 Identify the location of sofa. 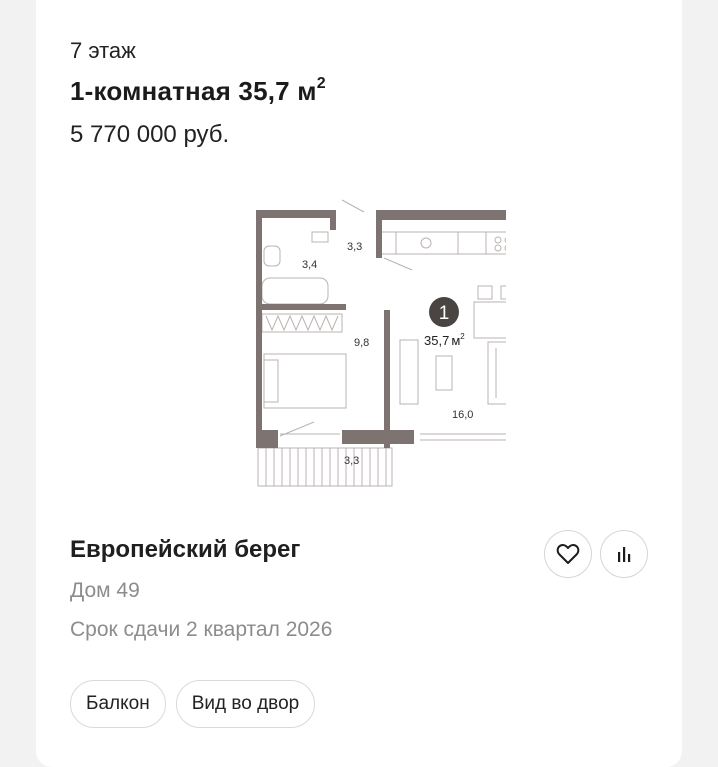
(496, 373).